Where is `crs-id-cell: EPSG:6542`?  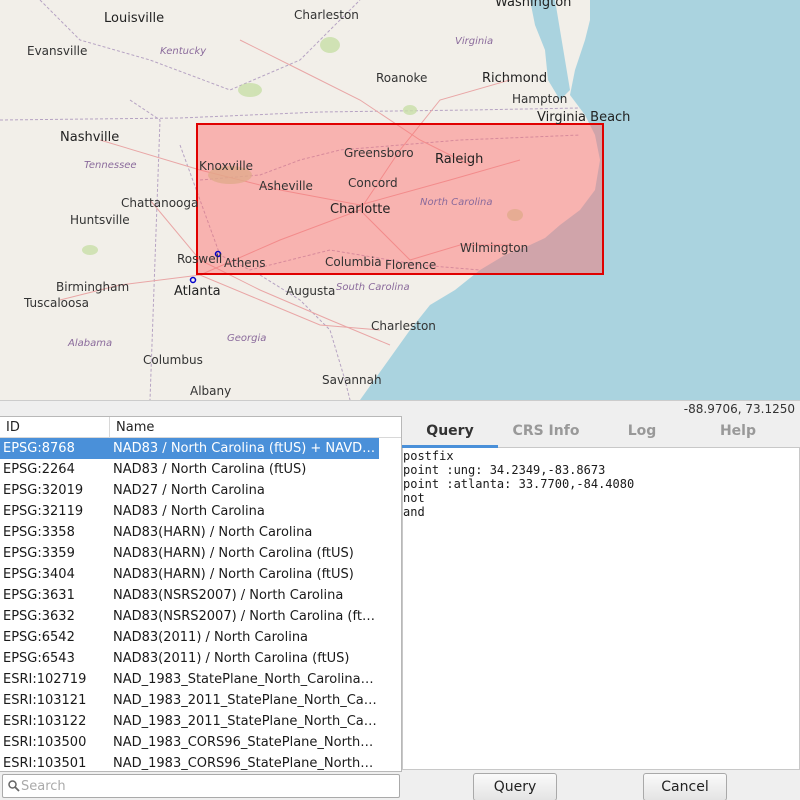
crs-id-cell: EPSG:6542 is located at coordinates (39, 637).